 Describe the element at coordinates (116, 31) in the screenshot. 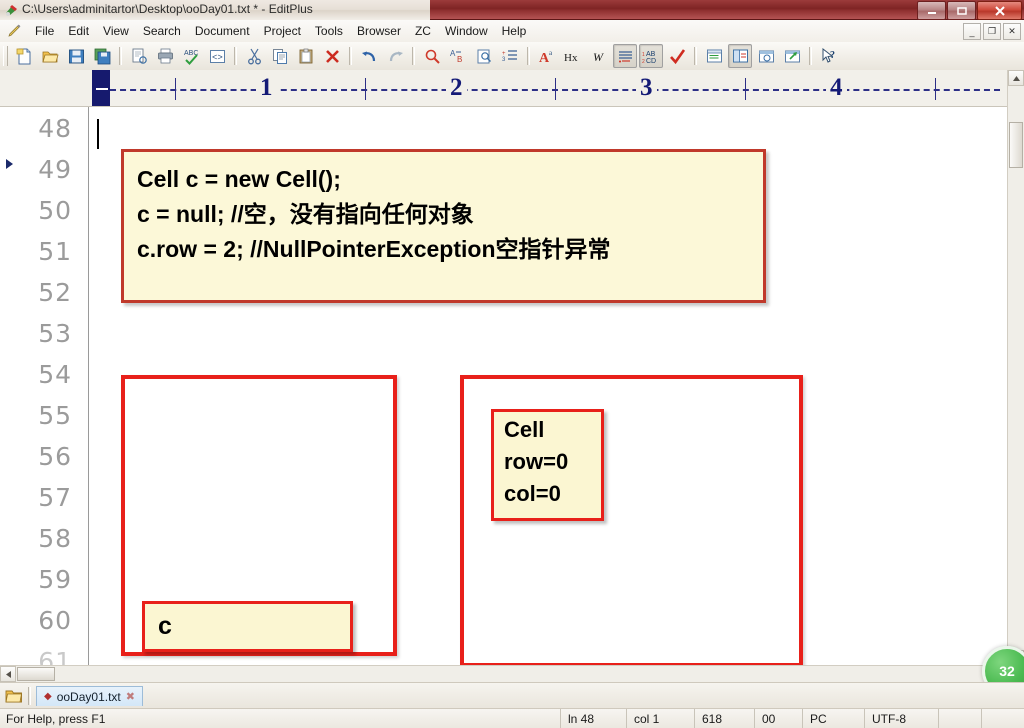

I see `menu-view: View` at that location.